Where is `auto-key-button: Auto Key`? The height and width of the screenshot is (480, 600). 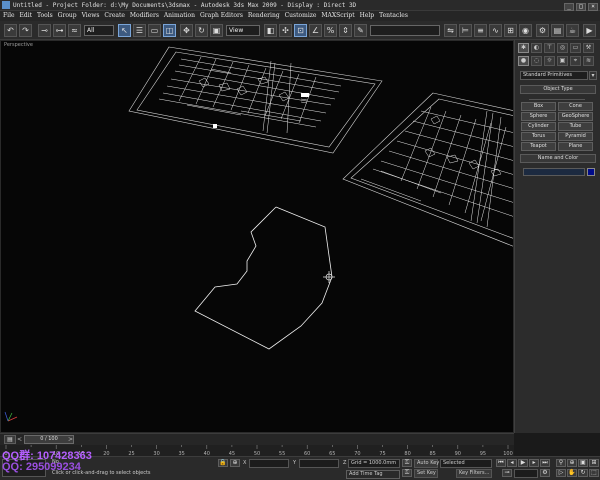
auto-key-button: Auto Key is located at coordinates (426, 463).